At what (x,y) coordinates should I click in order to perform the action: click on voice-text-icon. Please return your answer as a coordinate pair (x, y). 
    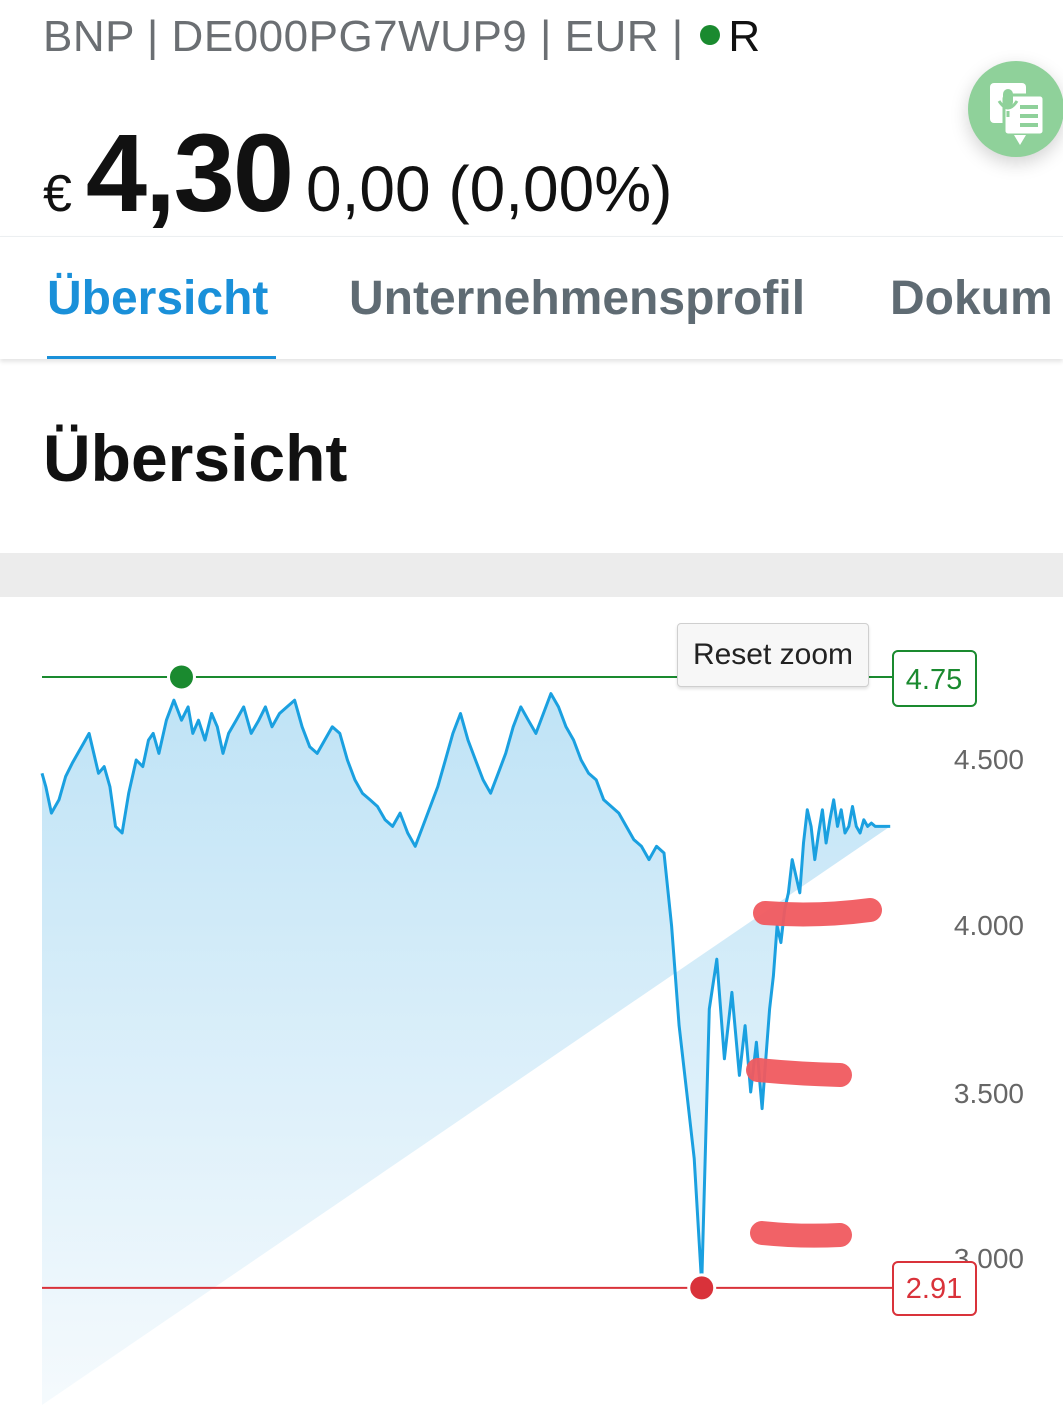
    Looking at the image, I should click on (1018, 114).